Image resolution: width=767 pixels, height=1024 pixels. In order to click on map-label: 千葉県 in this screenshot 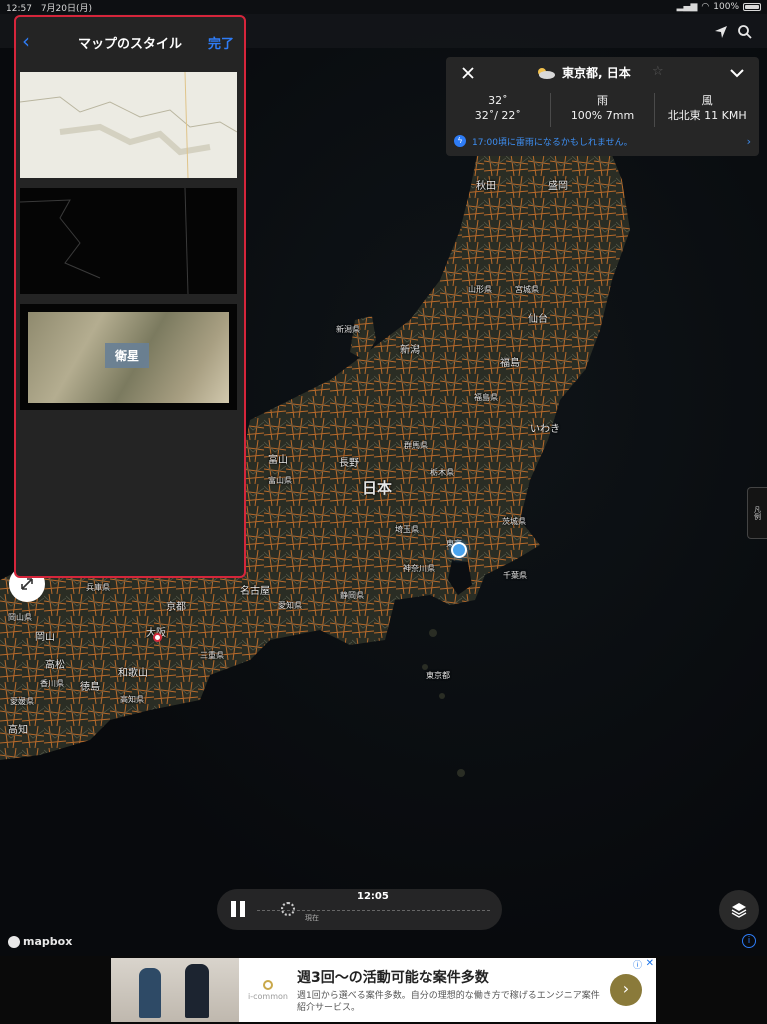, I will do `click(515, 575)`.